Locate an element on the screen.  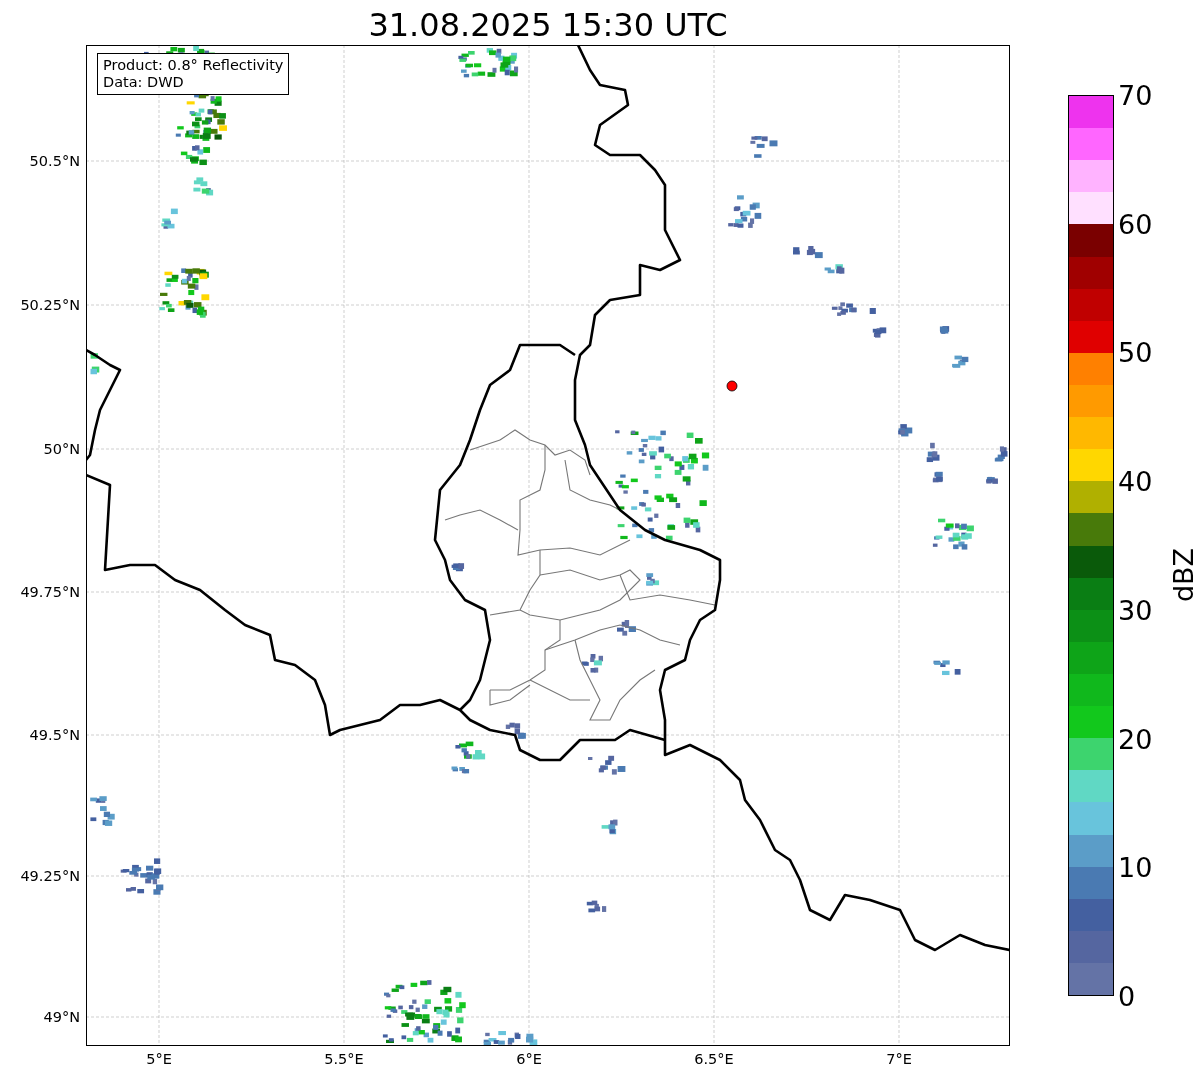
axis-tick-label: 50.25°N is located at coordinates (50, 305).